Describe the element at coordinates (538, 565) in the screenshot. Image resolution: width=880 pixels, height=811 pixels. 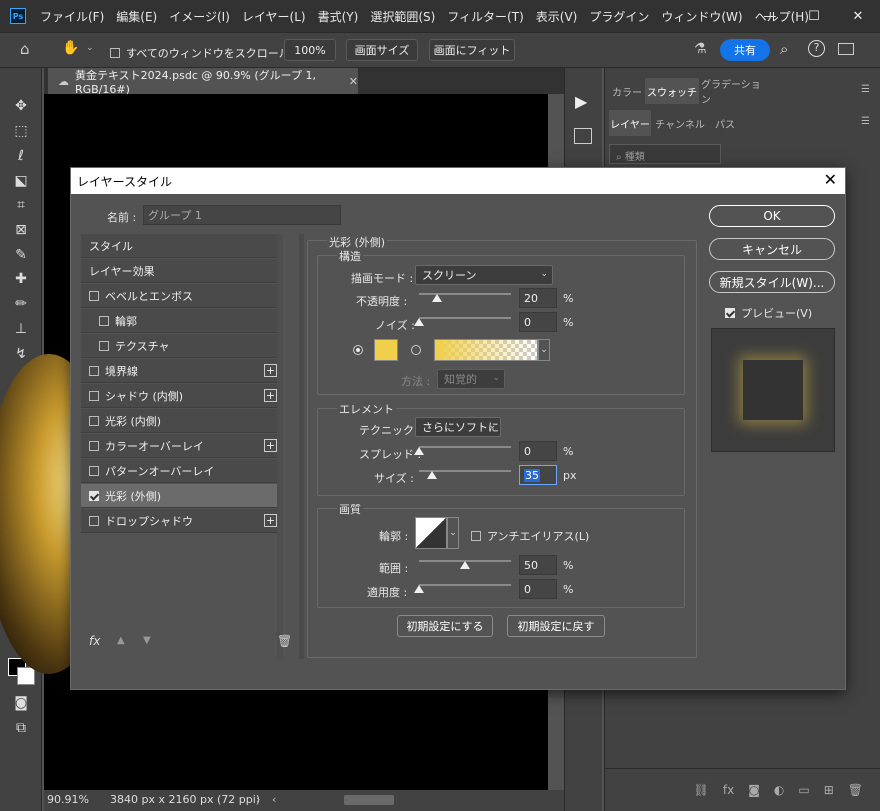
I see `range-input: 50` at that location.